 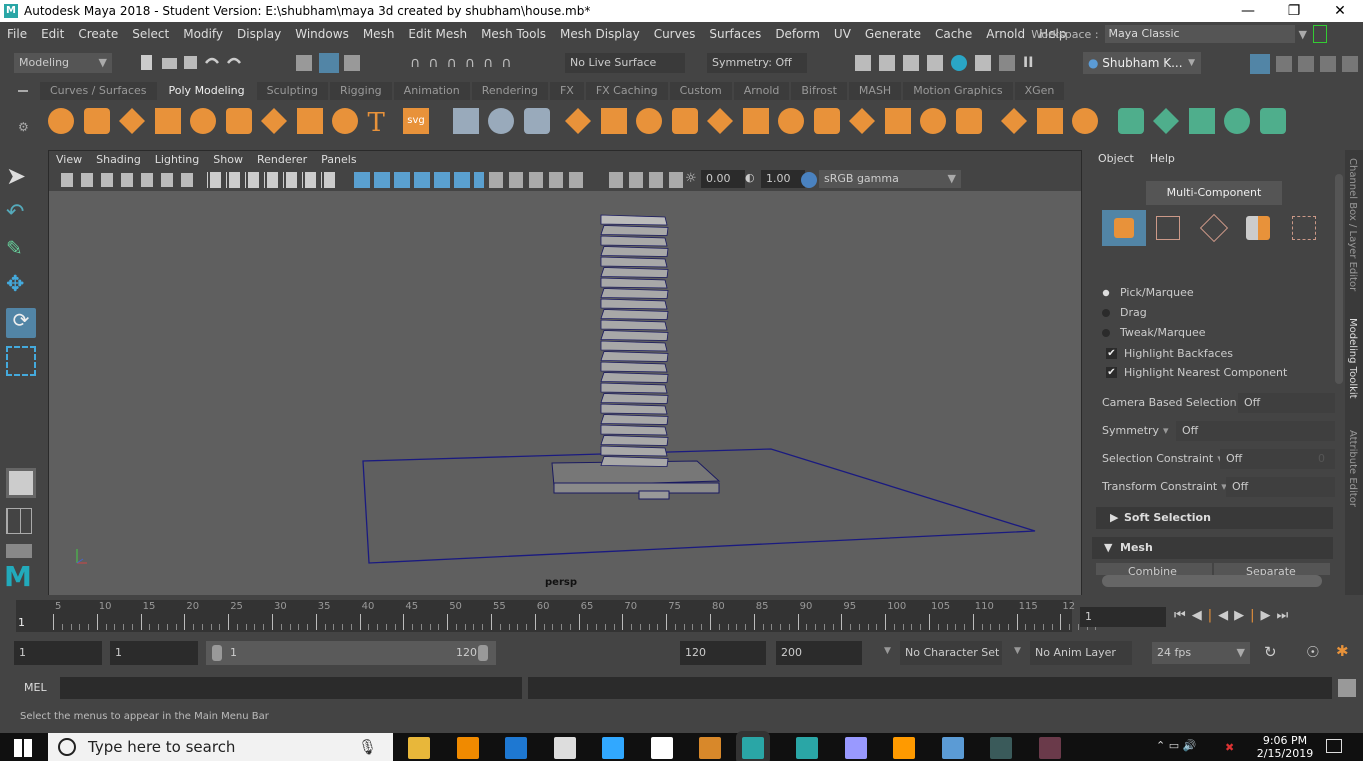 What do you see at coordinates (1154, 332) in the screenshot?
I see `radio-tweak-marquee: Tweak/Marquee` at bounding box center [1154, 332].